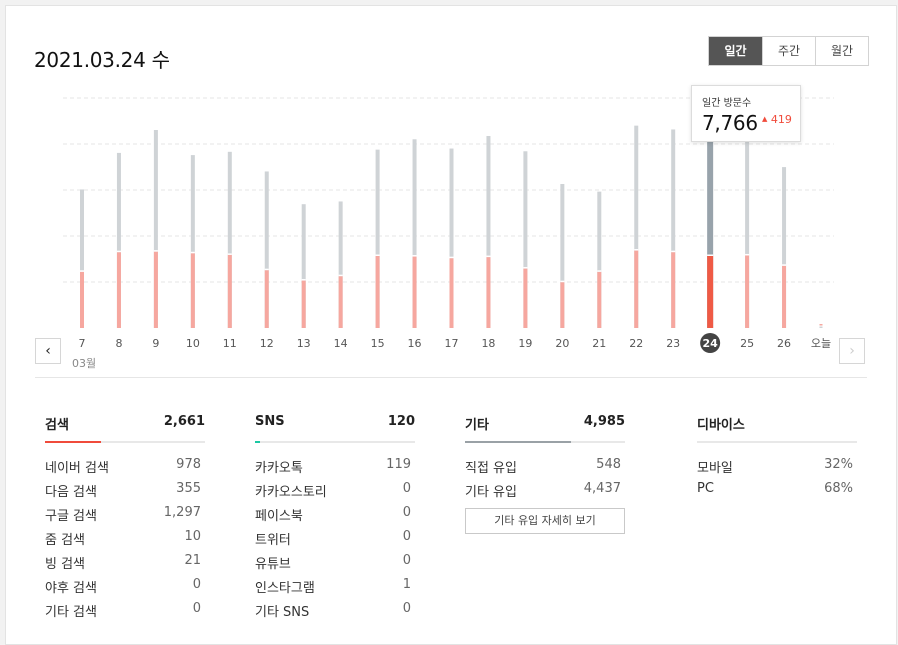 This screenshot has height=645, width=898. Describe the element at coordinates (155, 343) in the screenshot. I see `x-tick-label: 9` at that location.